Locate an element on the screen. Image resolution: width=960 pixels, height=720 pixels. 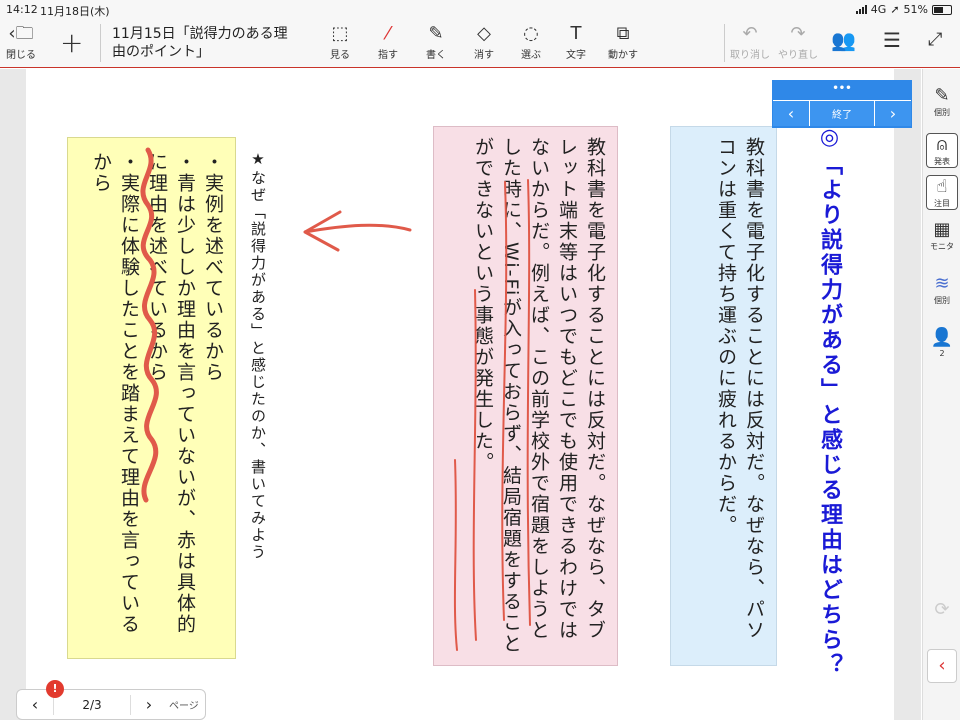
sidebar-item-individual-2: ≋ 個別 is located at coordinates (942, 289).